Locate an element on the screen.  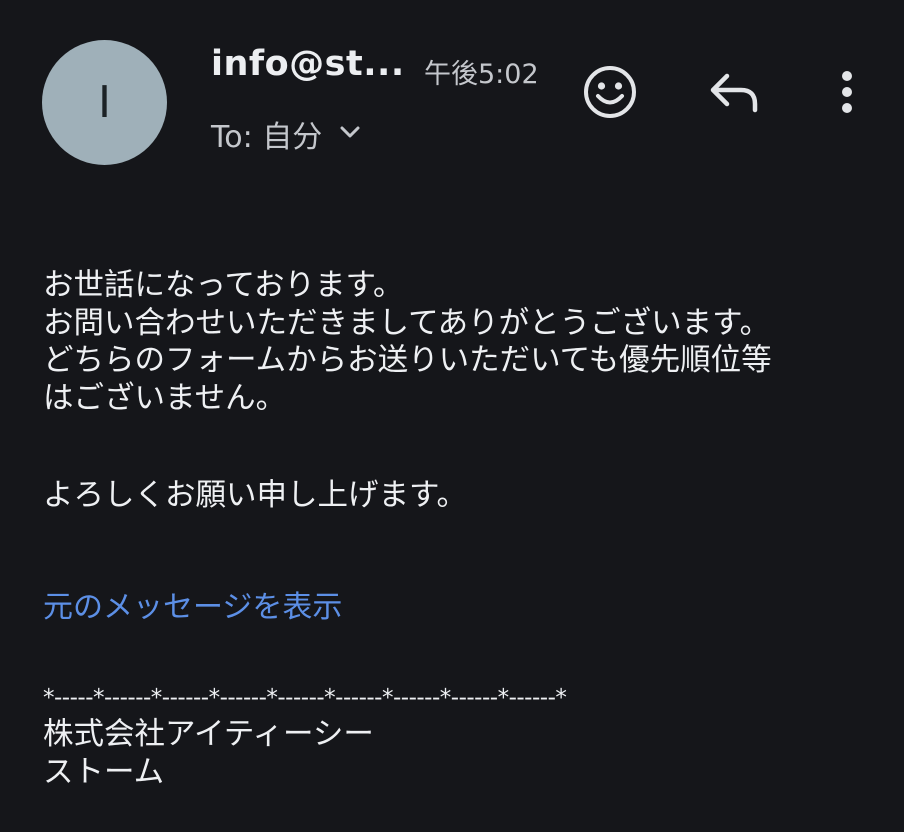
sender-avatar: I is located at coordinates (104, 102).